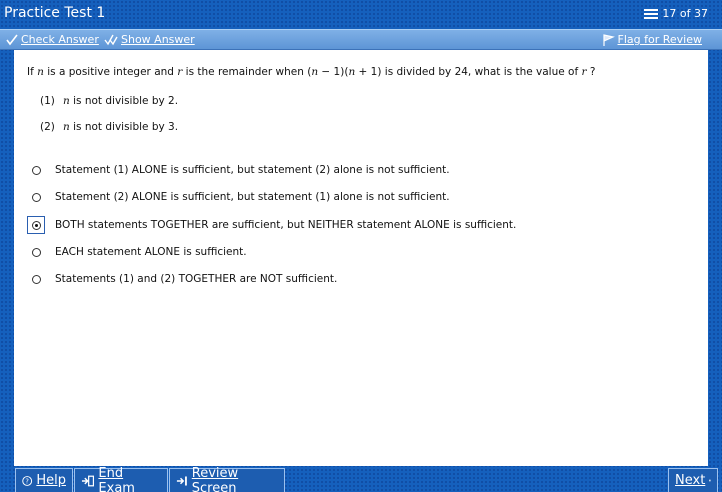 The image size is (722, 492). What do you see at coordinates (361, 14) in the screenshot?
I see `title-bar: Practice Test 1 17 of 37` at bounding box center [361, 14].